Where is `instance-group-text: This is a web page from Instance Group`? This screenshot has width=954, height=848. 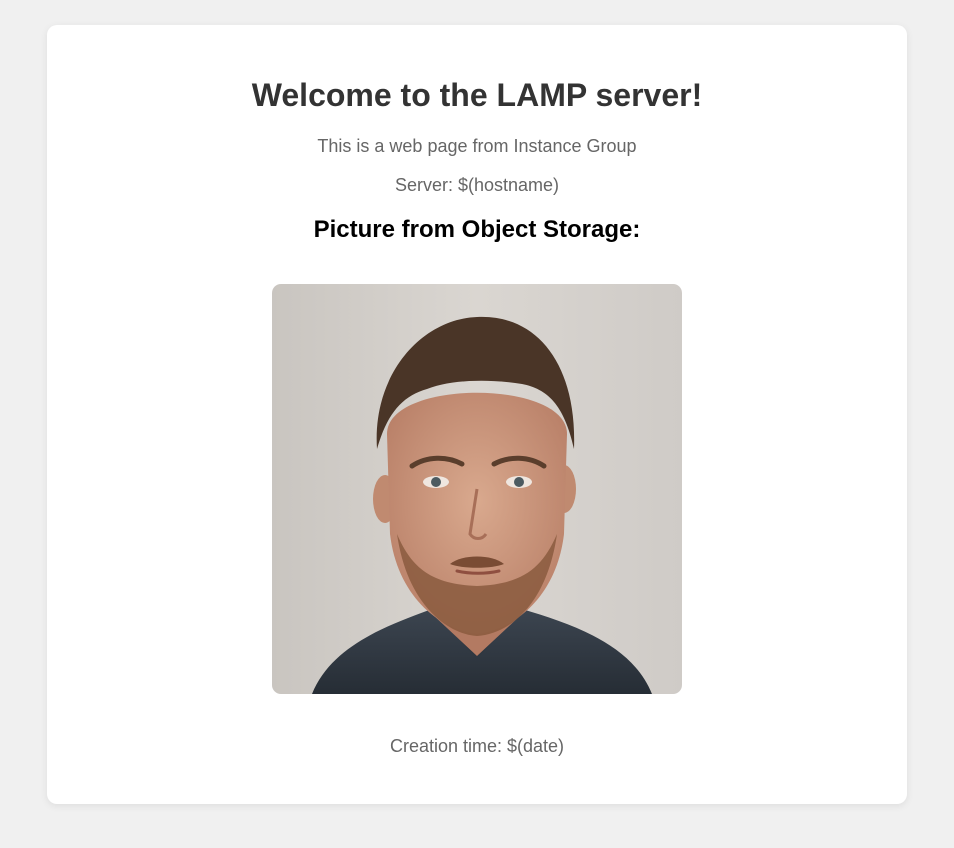
instance-group-text: This is a web page from Instance Group is located at coordinates (477, 146).